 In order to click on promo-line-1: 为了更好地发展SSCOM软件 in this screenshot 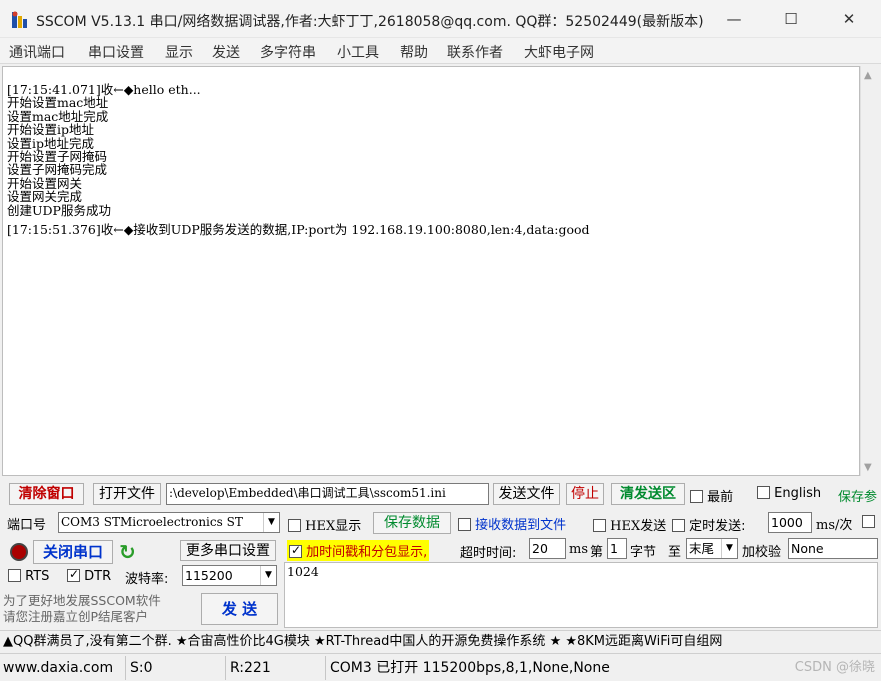, I will do `click(82, 600)`.